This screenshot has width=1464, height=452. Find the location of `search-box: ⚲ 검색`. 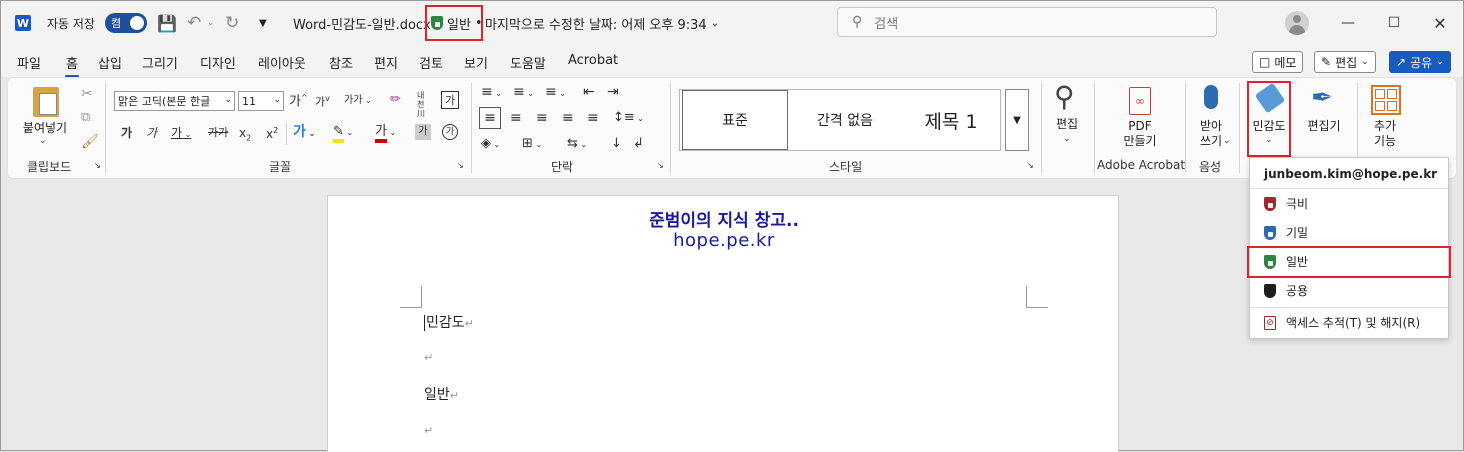

search-box: ⚲ 검색 is located at coordinates (1027, 22).